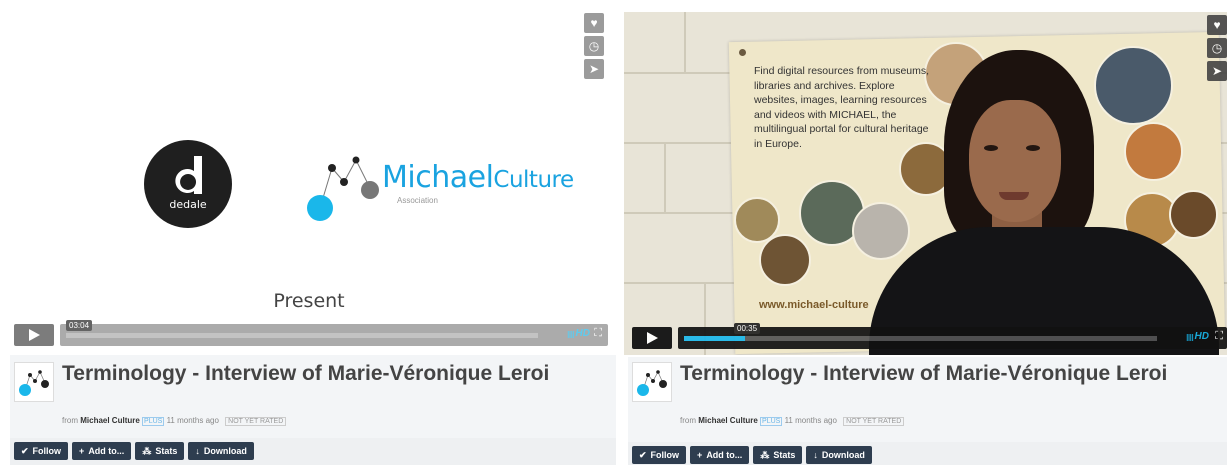  Describe the element at coordinates (478, 177) in the screenshot. I see `michael-culture-wordmark: MichaelCulture` at that location.